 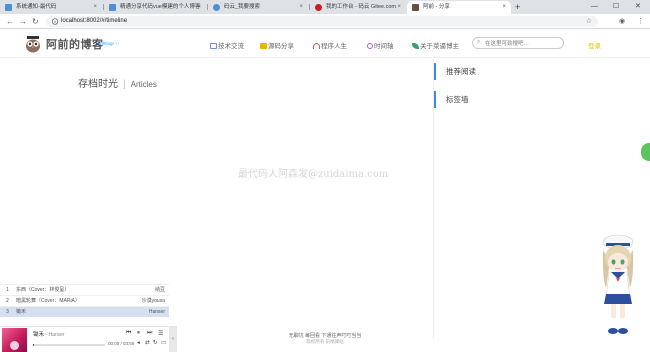 I want to click on browser-tab-3: 码云_我要搜索 ×, so click(x=258, y=7).